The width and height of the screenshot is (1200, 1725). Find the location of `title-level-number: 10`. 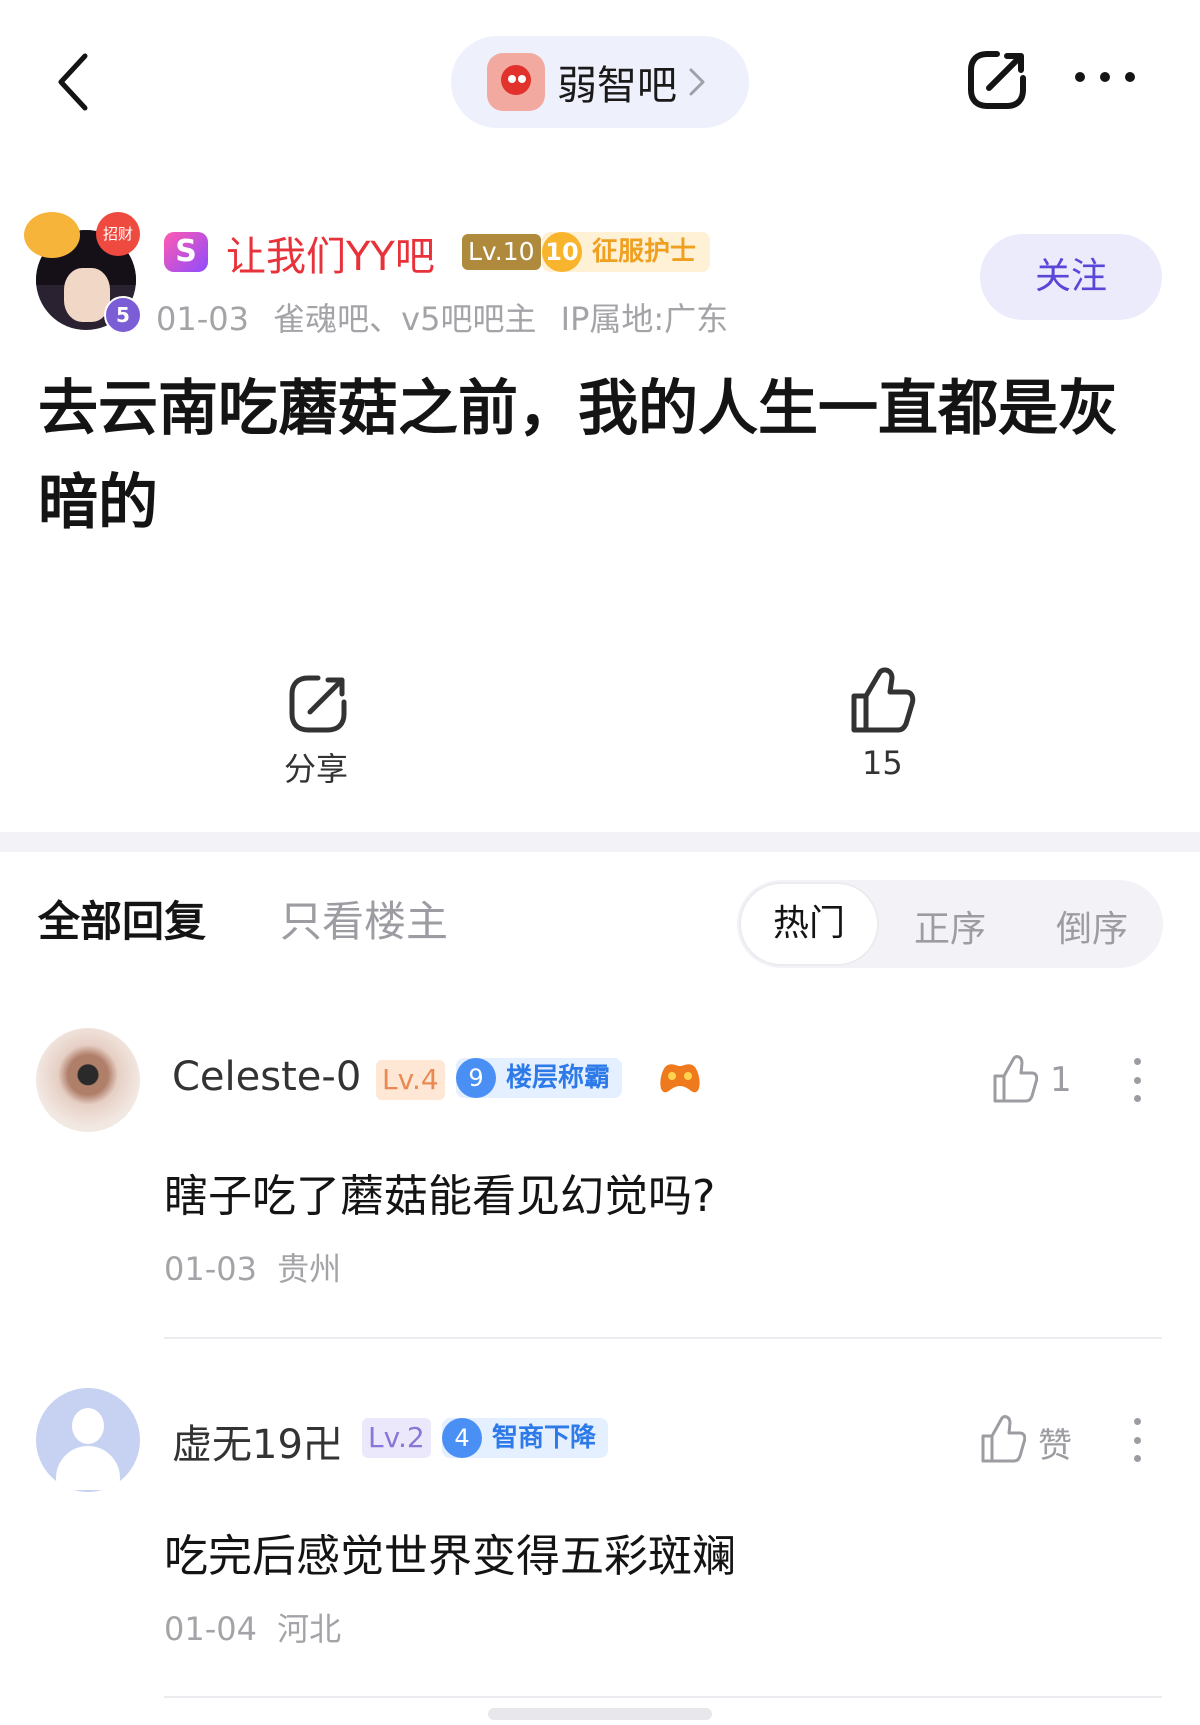

title-level-number: 10 is located at coordinates (562, 252).